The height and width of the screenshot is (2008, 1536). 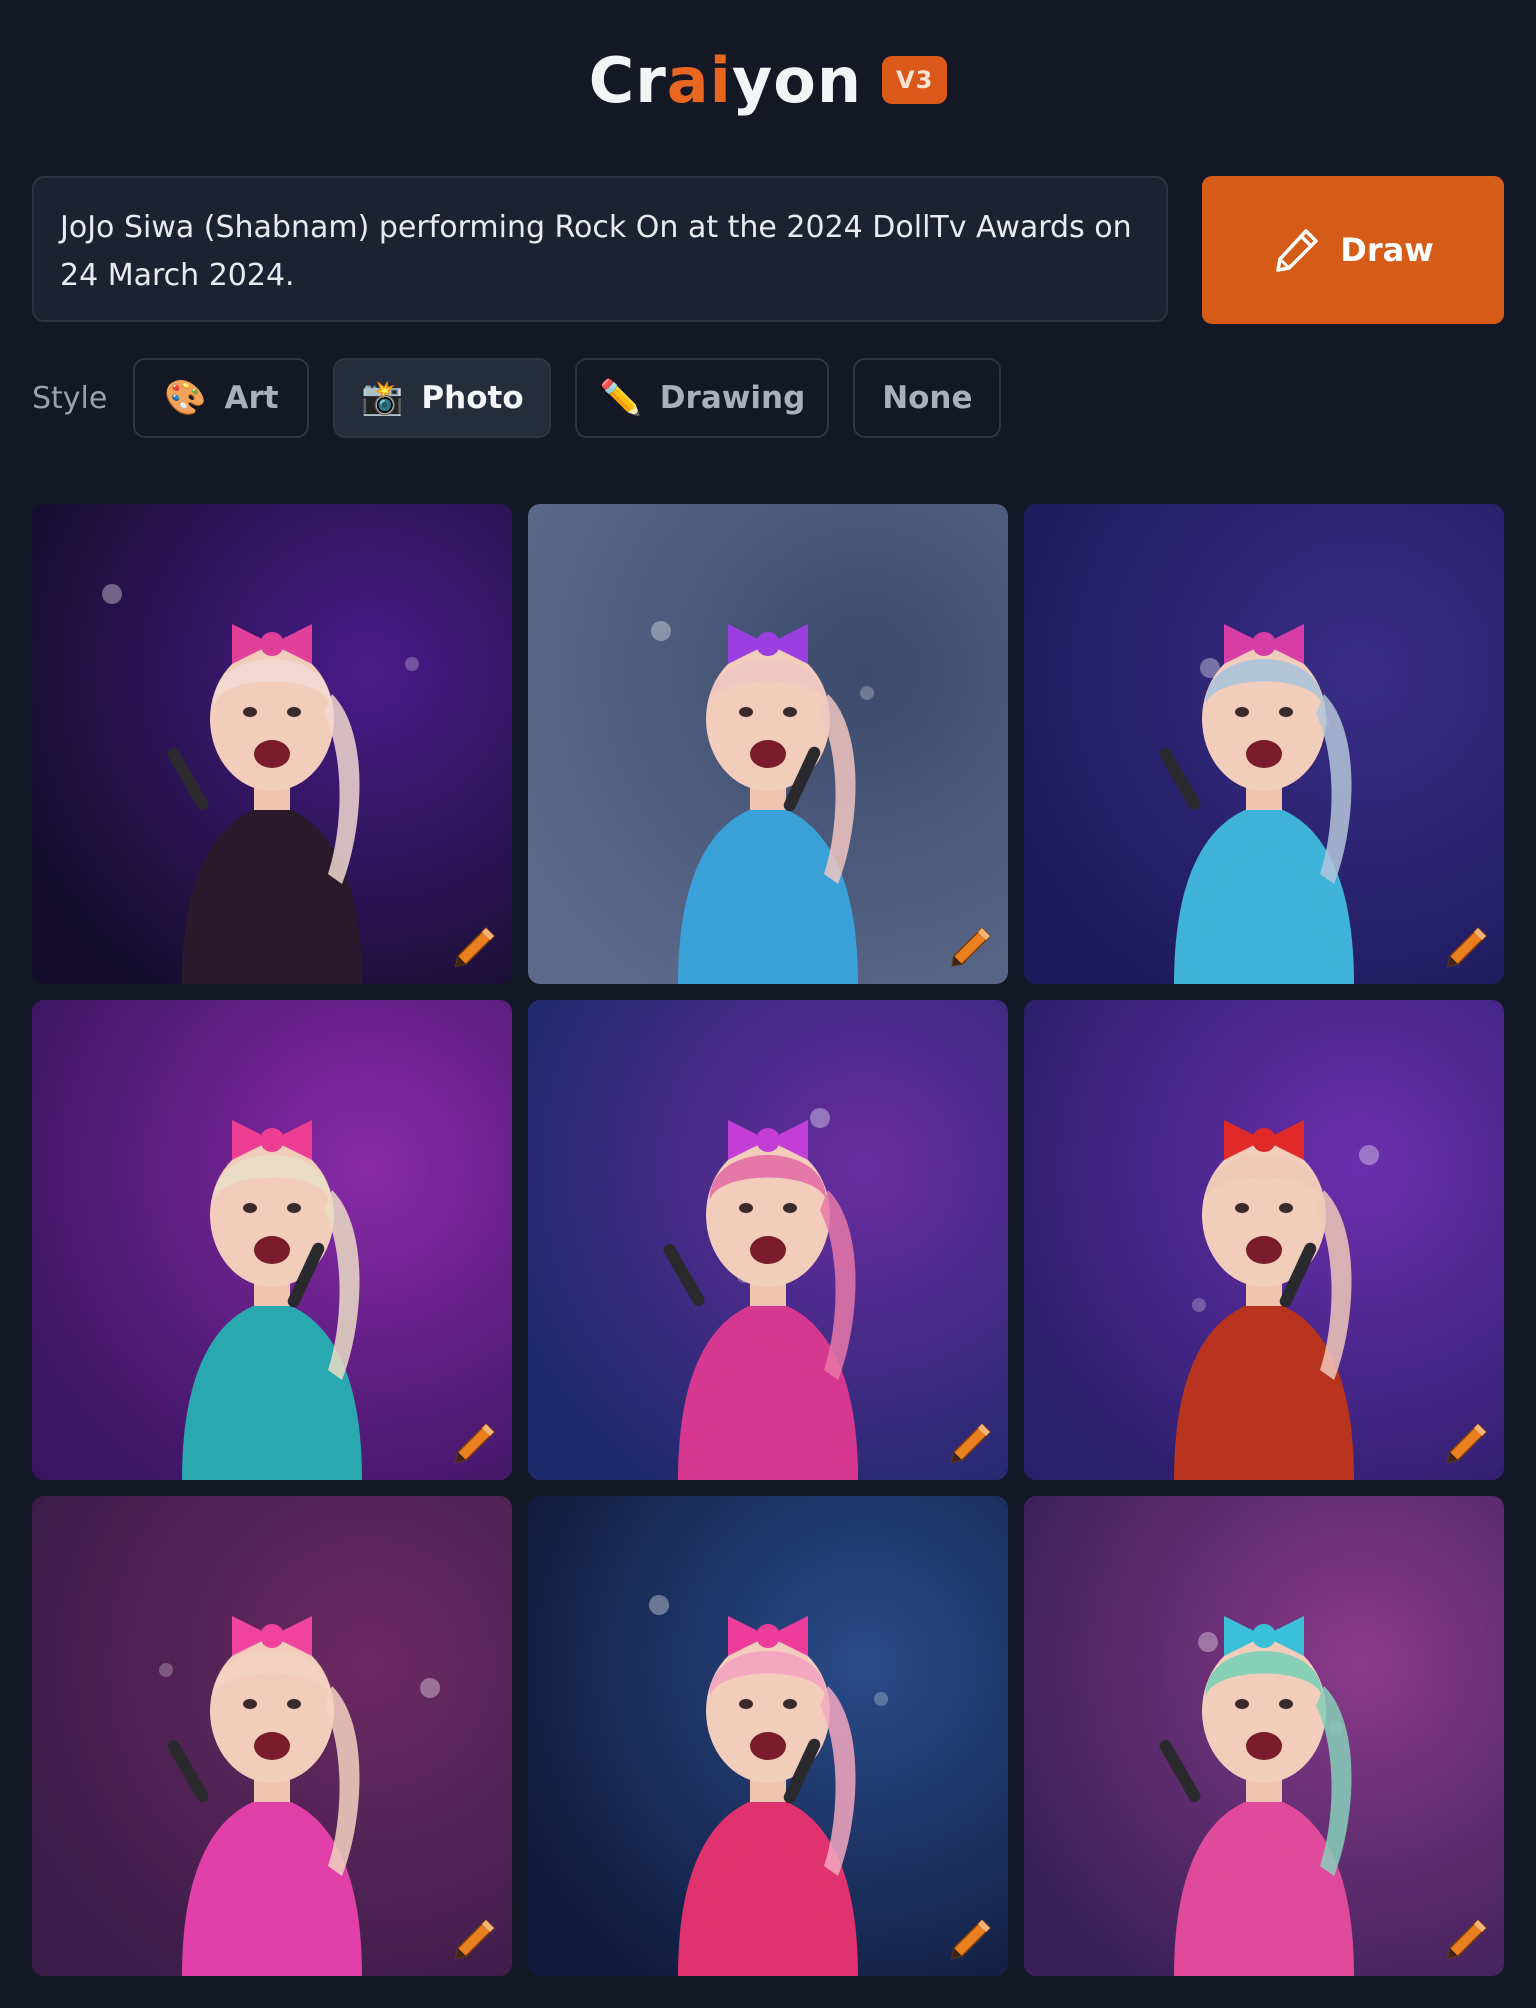 What do you see at coordinates (915, 80) in the screenshot?
I see `version-badge: V3` at bounding box center [915, 80].